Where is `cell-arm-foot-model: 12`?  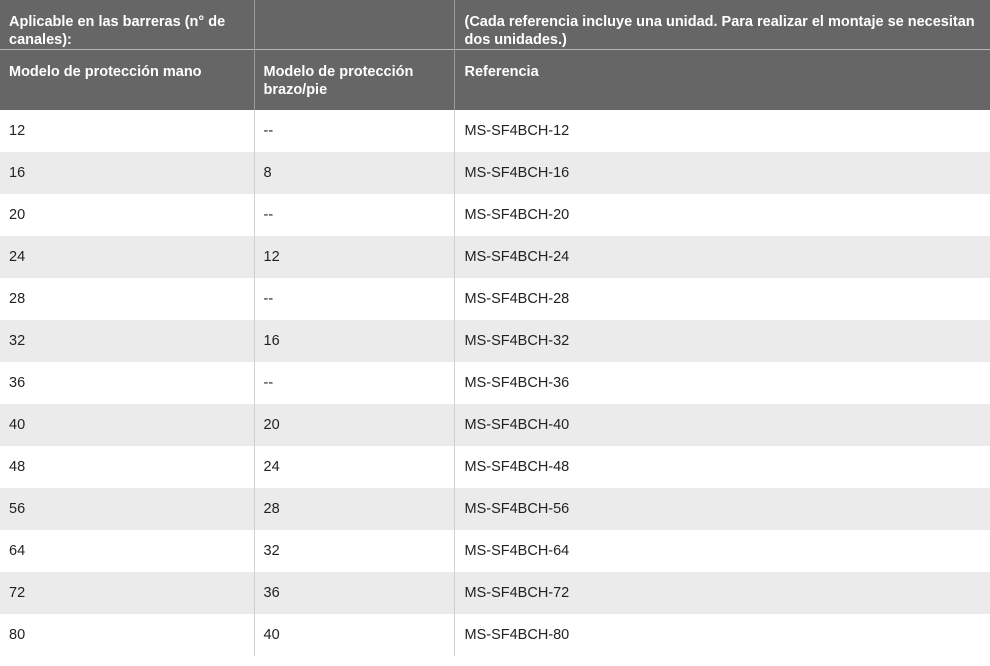 cell-arm-foot-model: 12 is located at coordinates (354, 256).